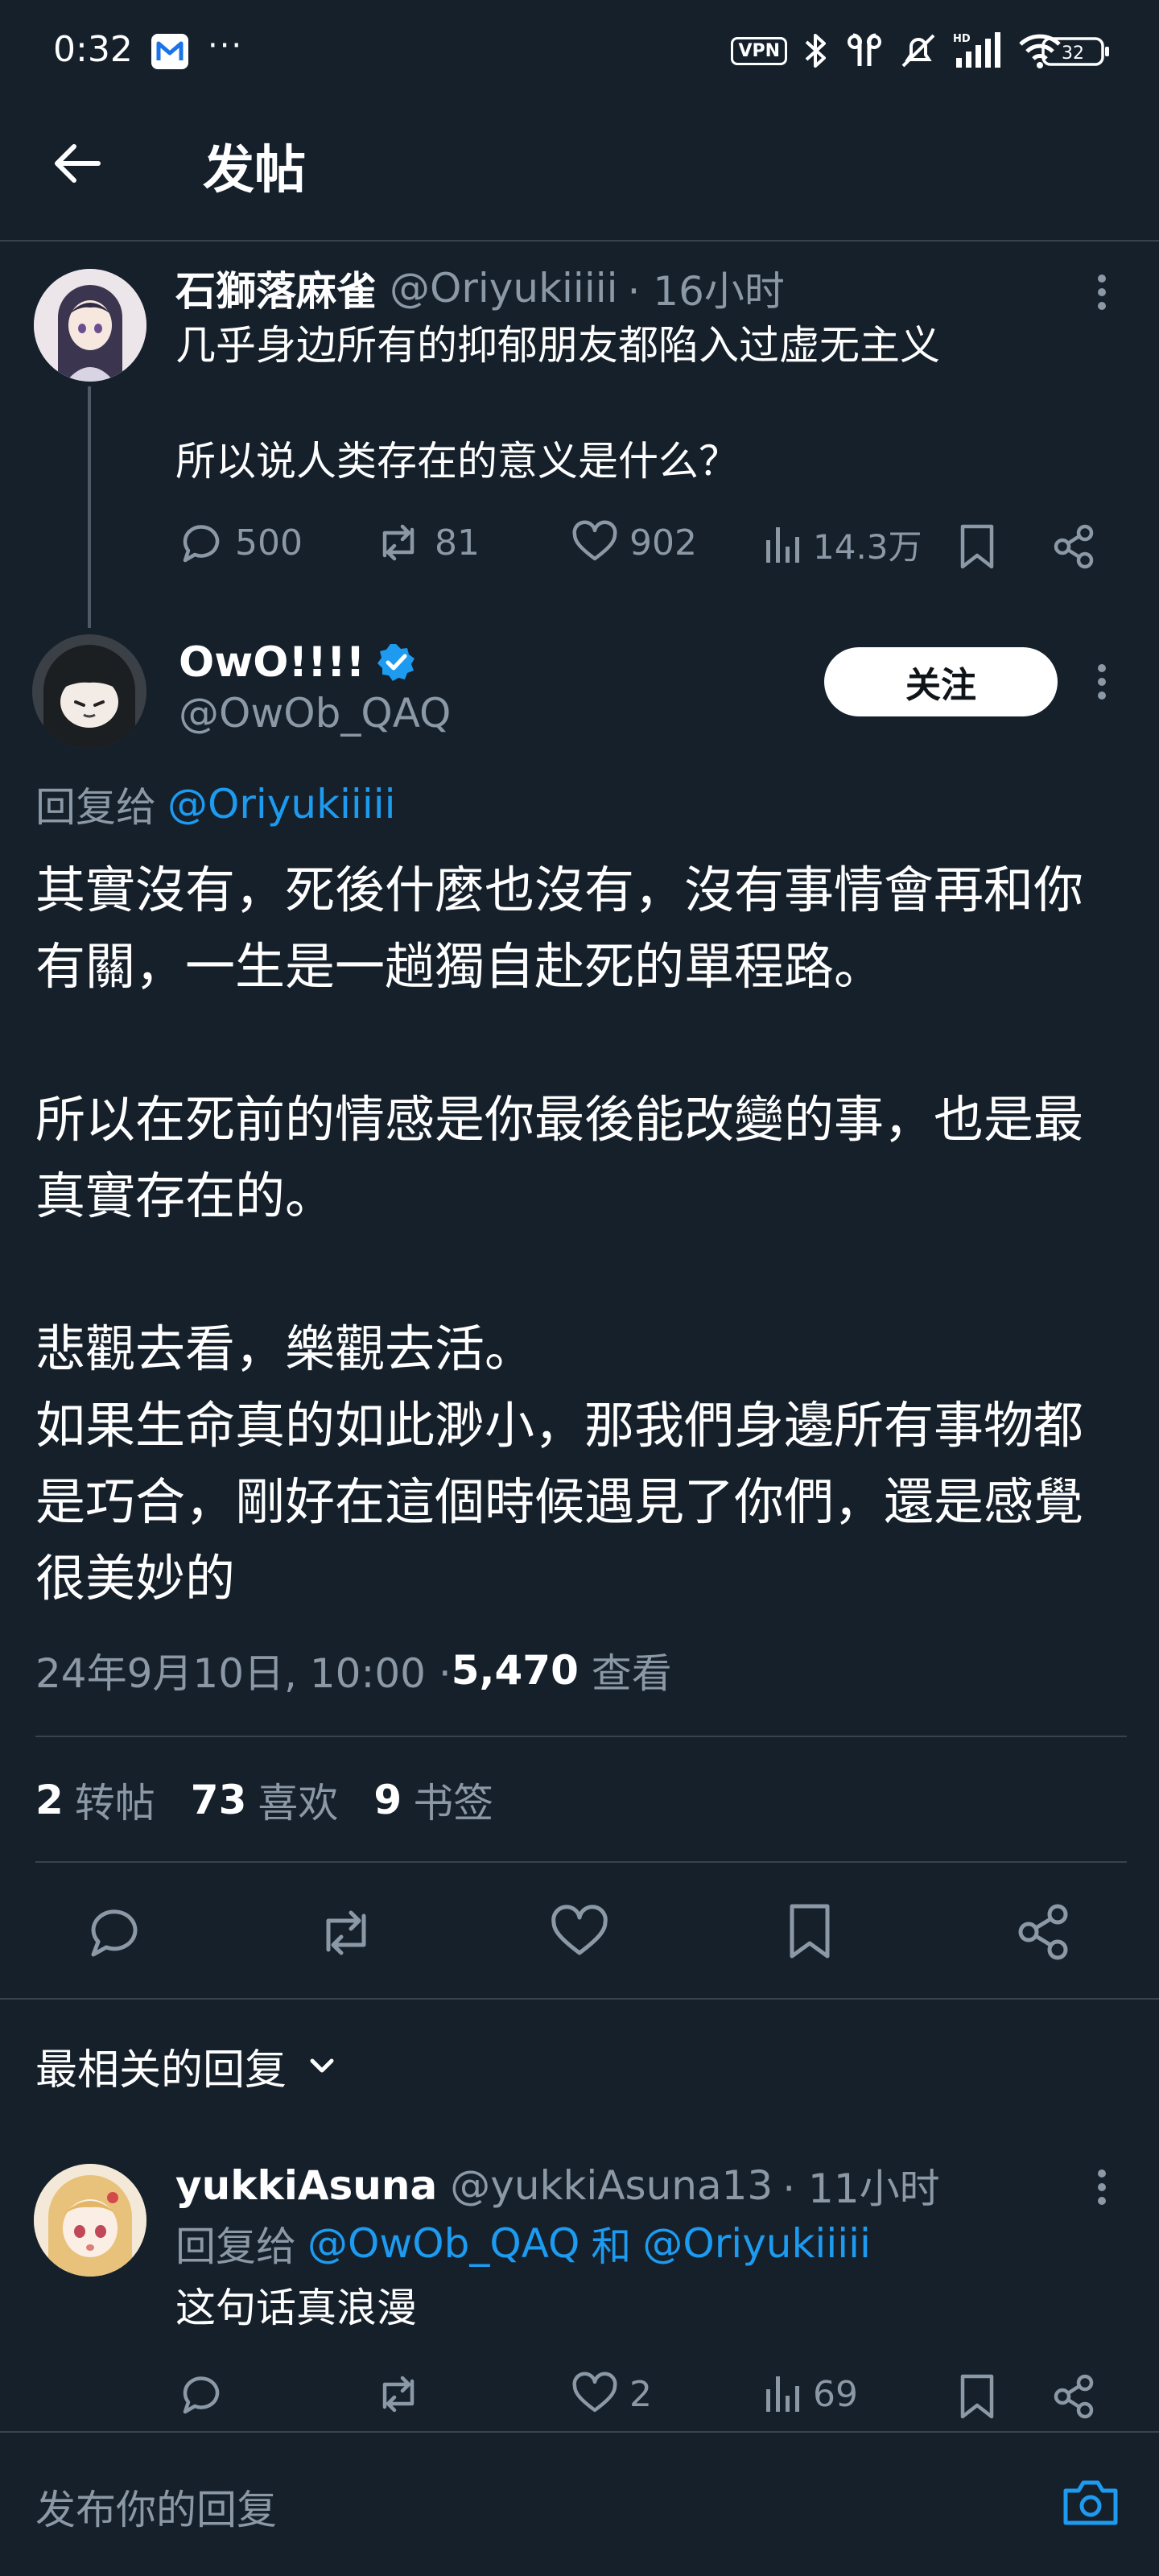 This screenshot has height=2576, width=1159. Describe the element at coordinates (864, 51) in the screenshot. I see `earbuds-icon` at that location.